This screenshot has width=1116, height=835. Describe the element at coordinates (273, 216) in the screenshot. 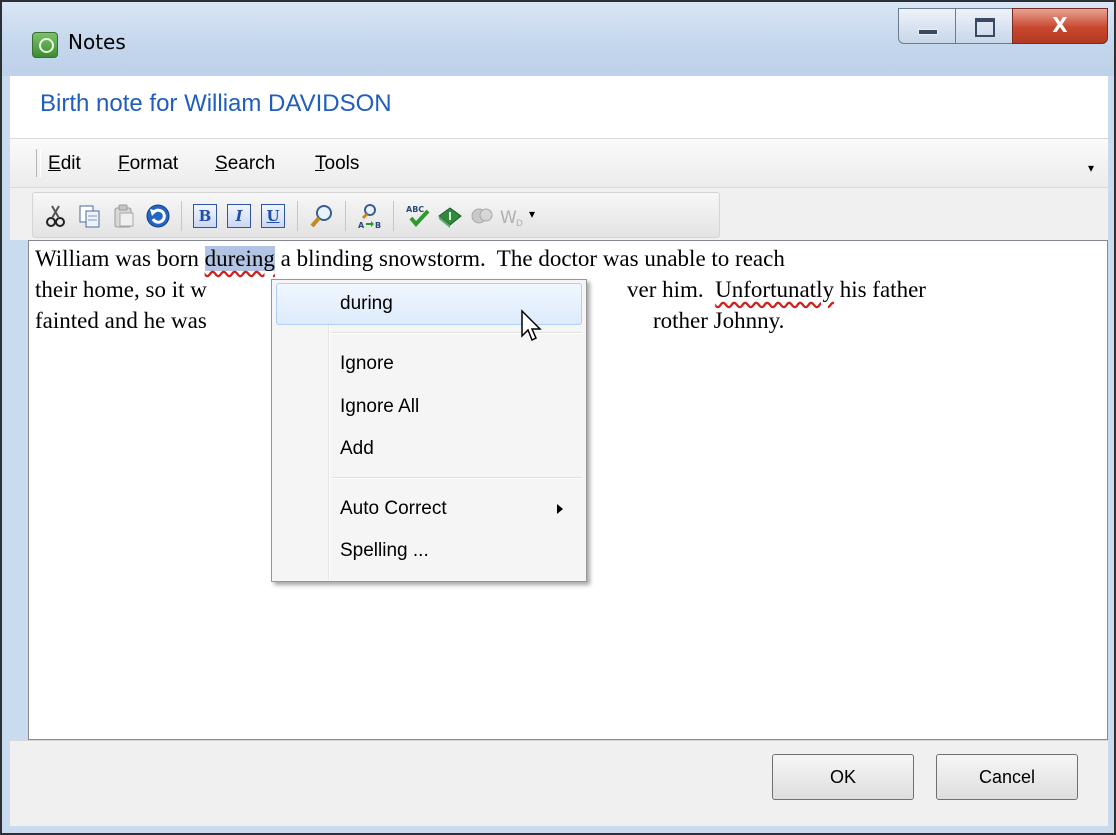

I see `underline-icon: U` at that location.